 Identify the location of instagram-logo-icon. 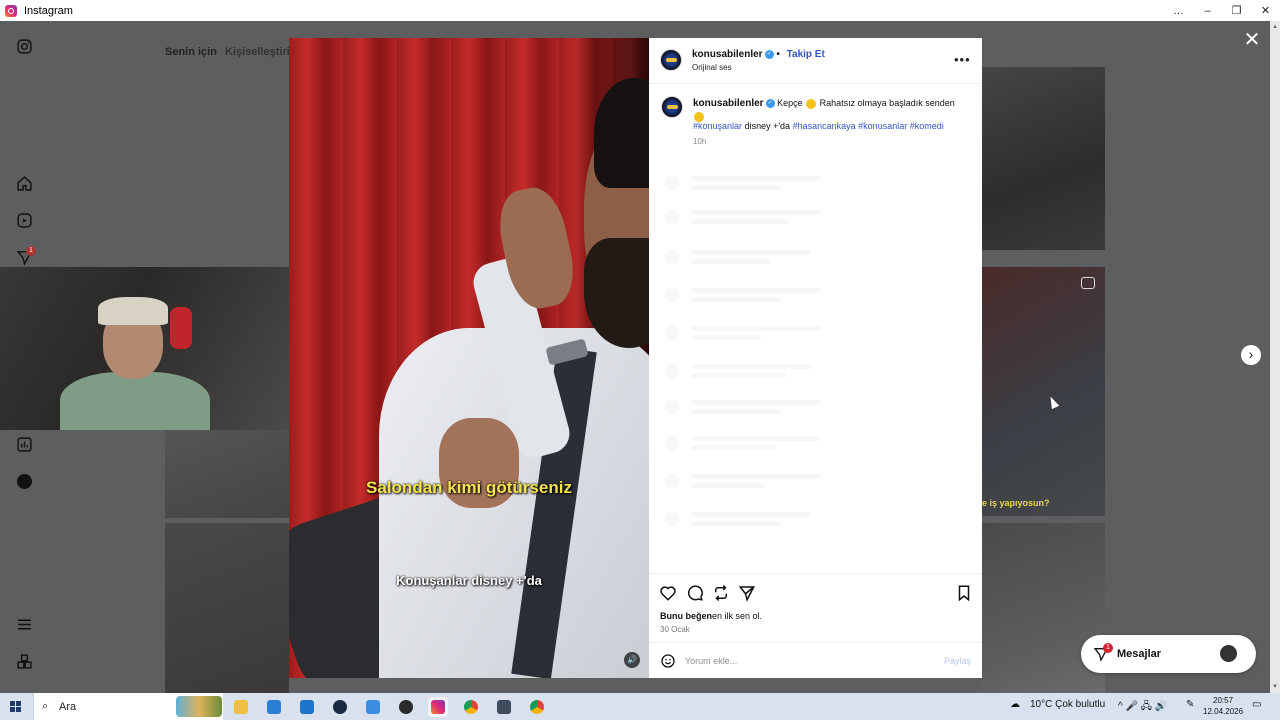
(24, 46).